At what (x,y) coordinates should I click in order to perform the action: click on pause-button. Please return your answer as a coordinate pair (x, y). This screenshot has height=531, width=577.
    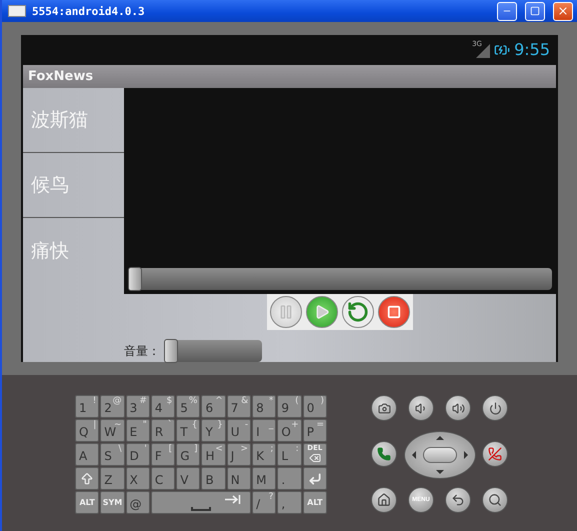
    Looking at the image, I should click on (286, 312).